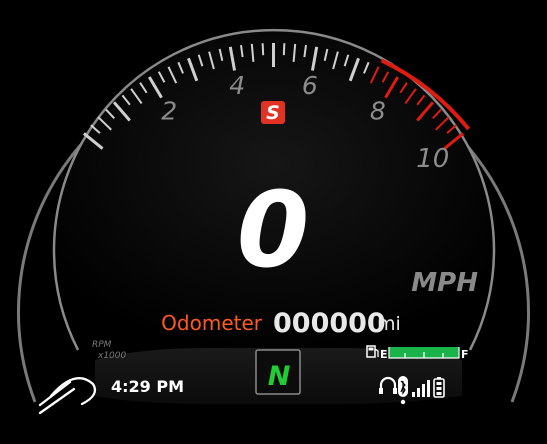  What do you see at coordinates (329, 323) in the screenshot?
I see `odometer-value: 000000` at bounding box center [329, 323].